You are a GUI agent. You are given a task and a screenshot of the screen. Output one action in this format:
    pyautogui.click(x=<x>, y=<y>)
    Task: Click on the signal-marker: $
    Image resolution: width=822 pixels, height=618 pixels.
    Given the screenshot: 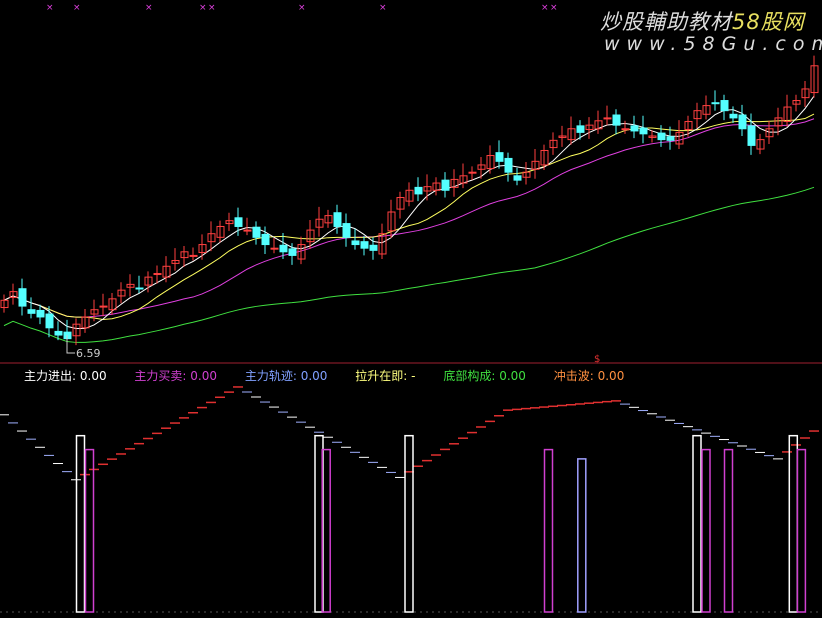 What is the action you would take?
    pyautogui.click(x=597, y=359)
    